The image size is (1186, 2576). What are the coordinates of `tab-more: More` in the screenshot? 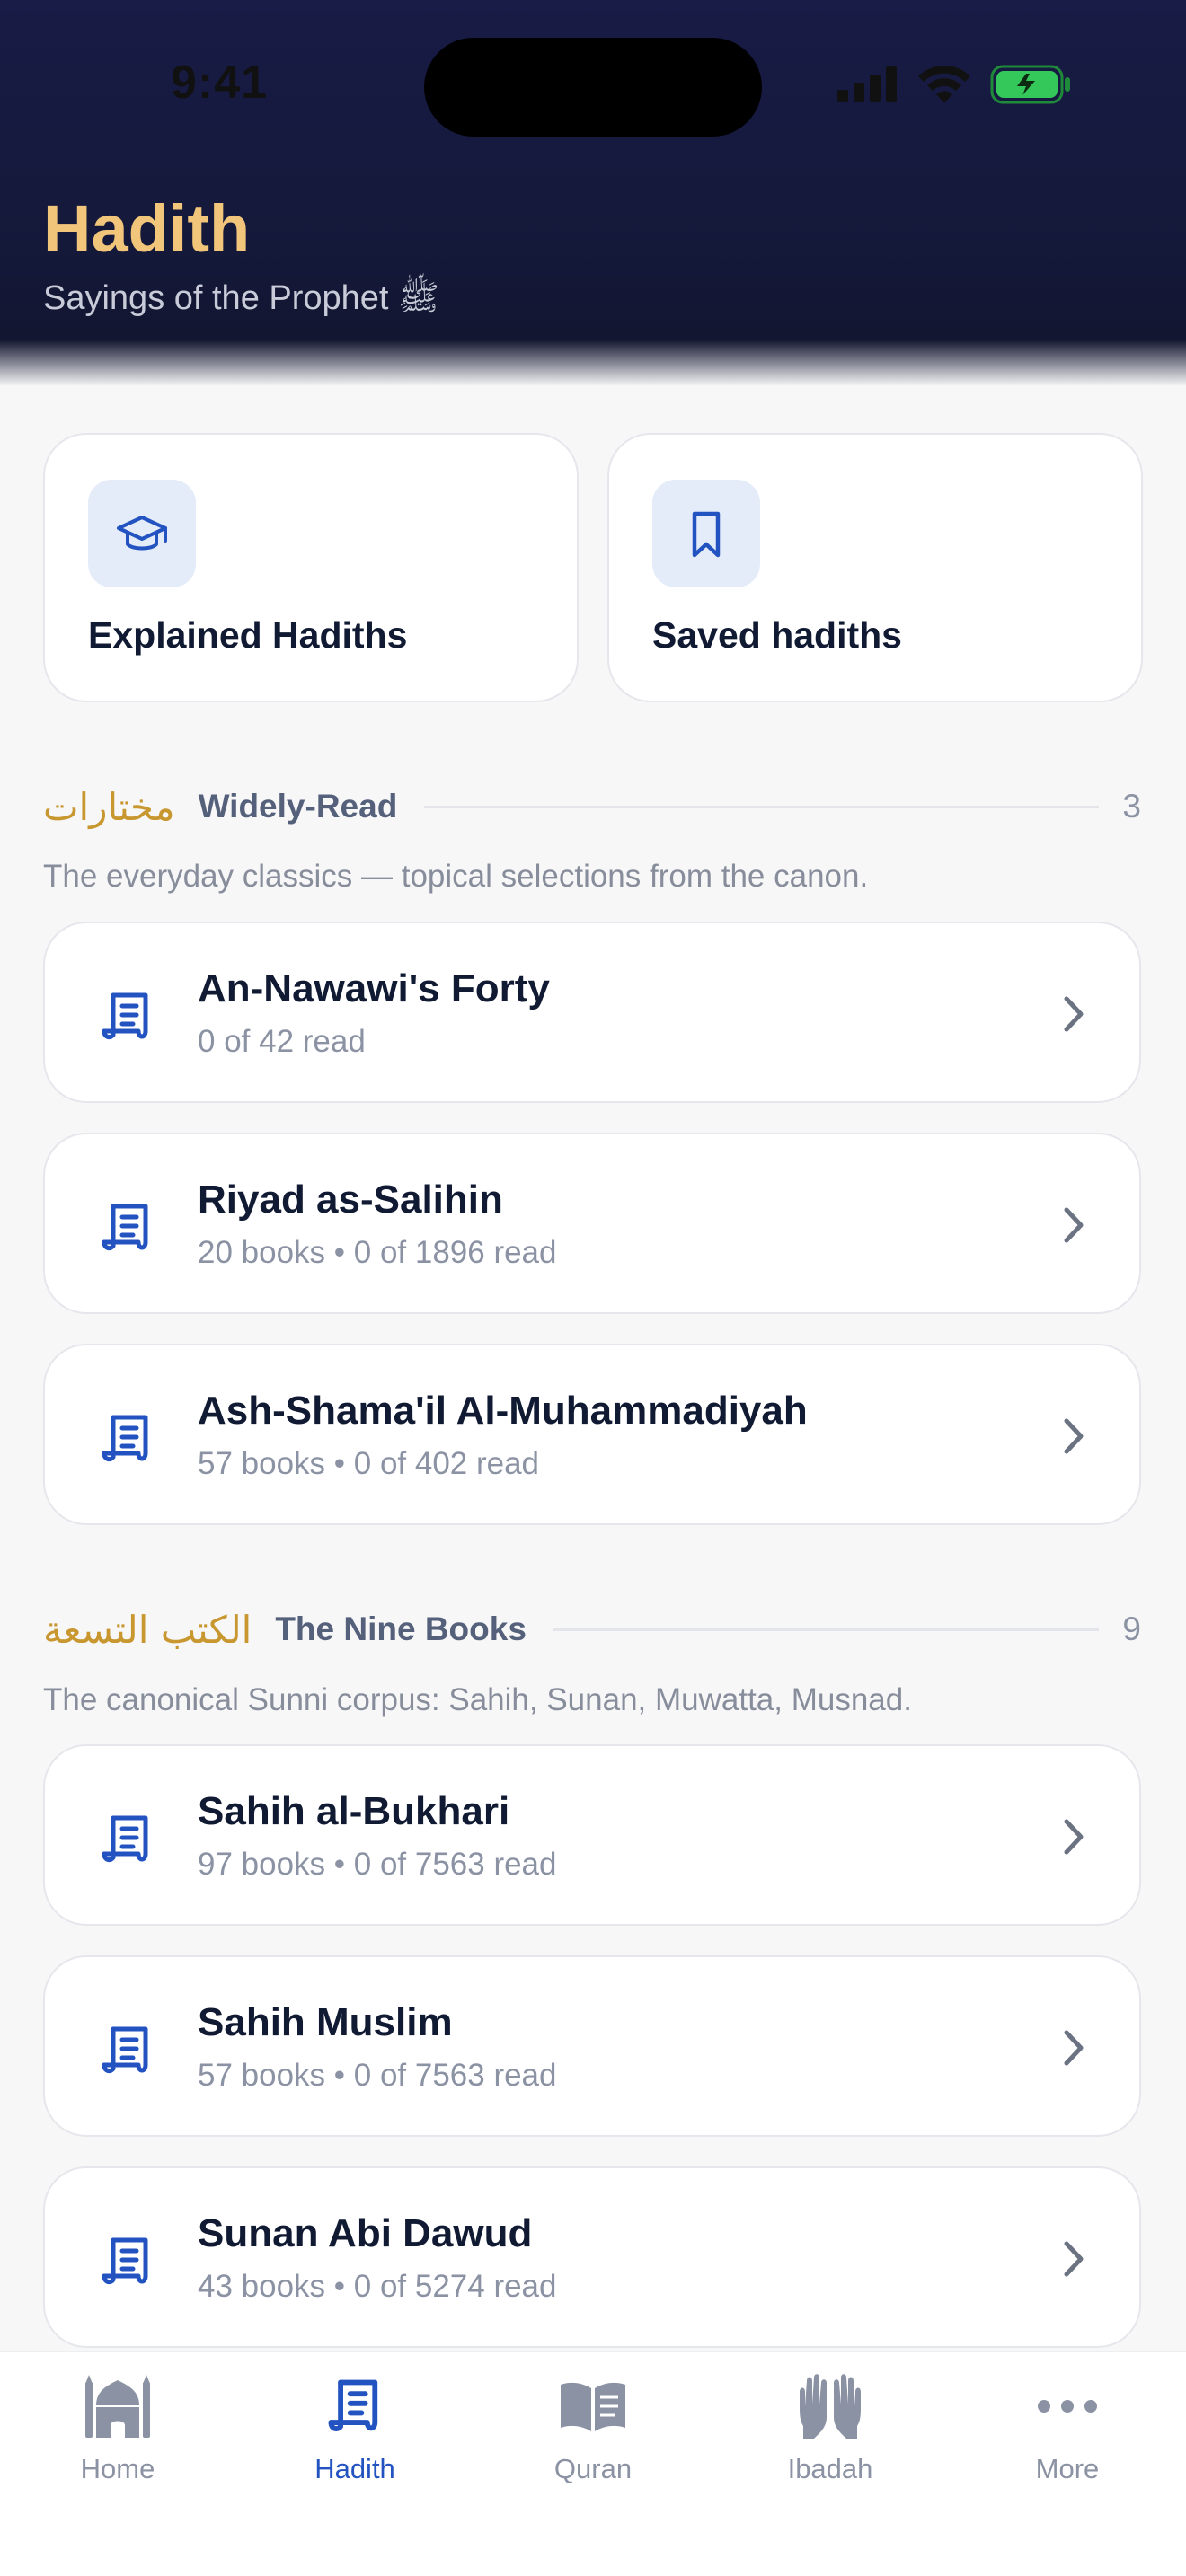 It's located at (1067, 2433).